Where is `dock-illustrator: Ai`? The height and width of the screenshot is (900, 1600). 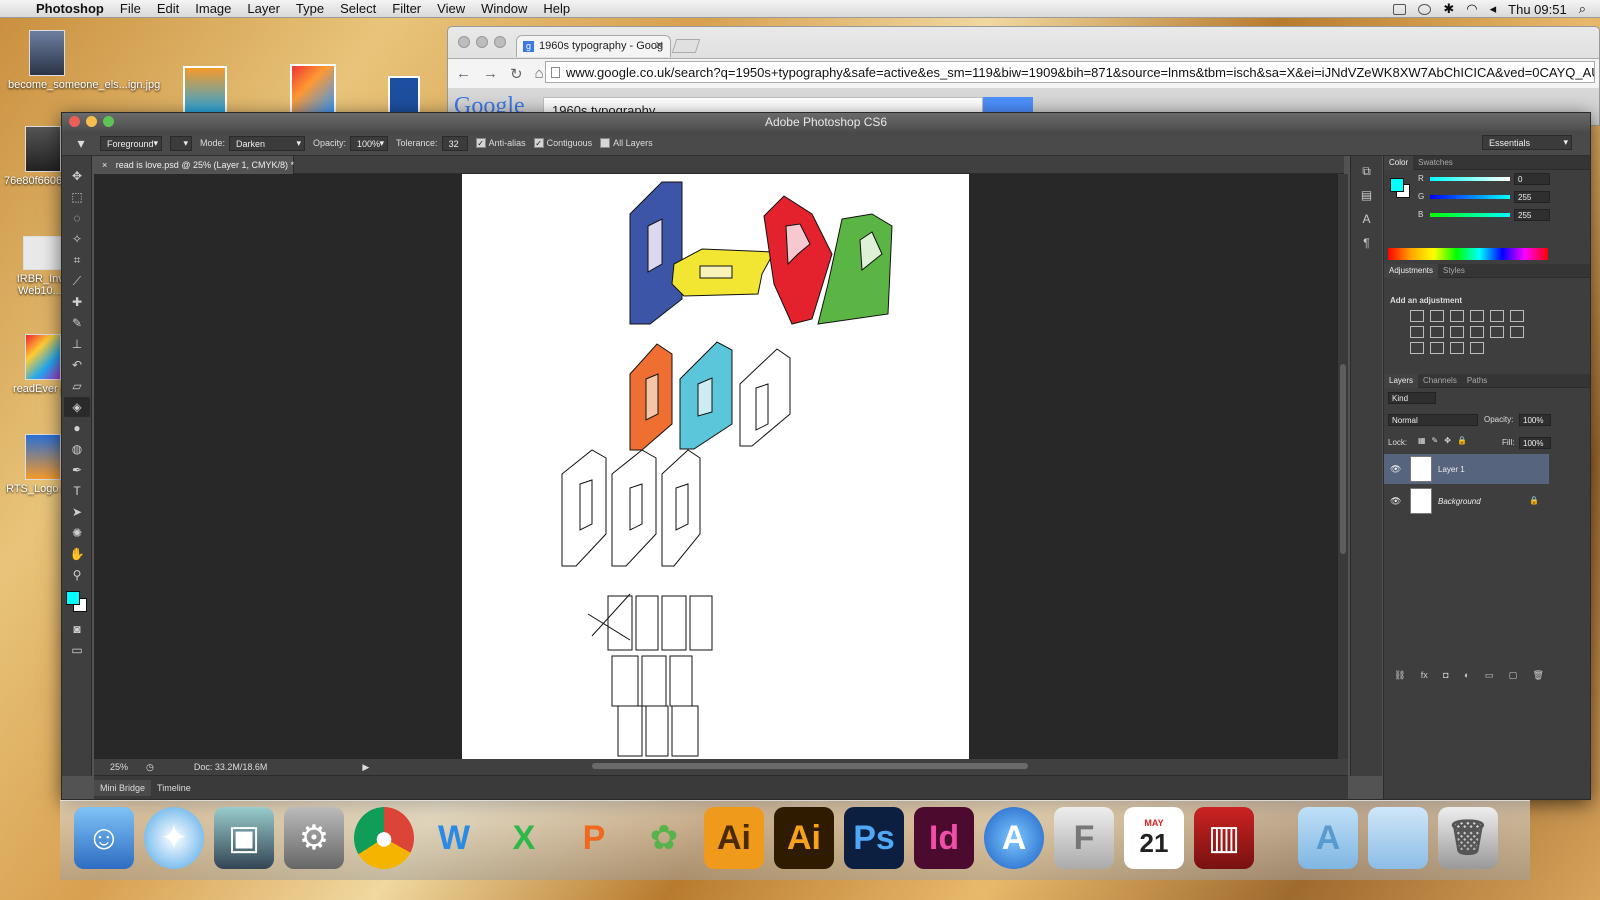 dock-illustrator: Ai is located at coordinates (734, 838).